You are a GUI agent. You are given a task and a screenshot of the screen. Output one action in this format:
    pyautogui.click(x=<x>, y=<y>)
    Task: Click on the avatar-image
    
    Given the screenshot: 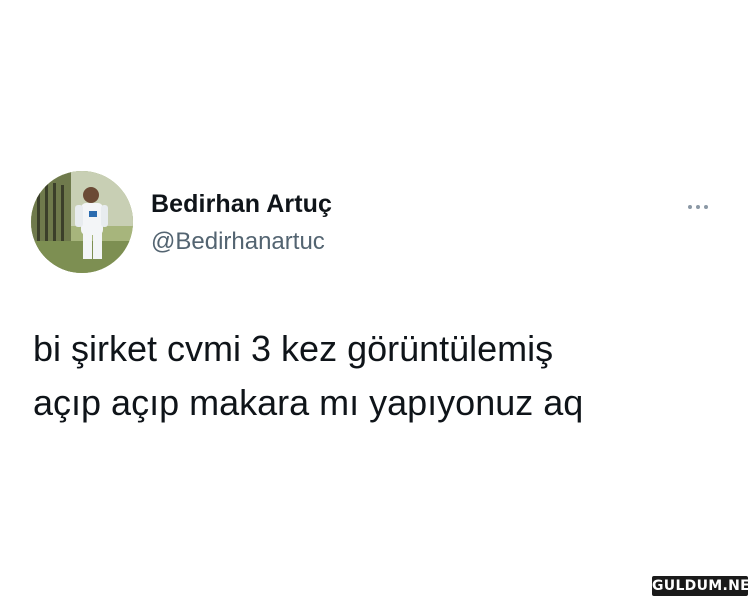 What is the action you would take?
    pyautogui.click(x=82, y=222)
    